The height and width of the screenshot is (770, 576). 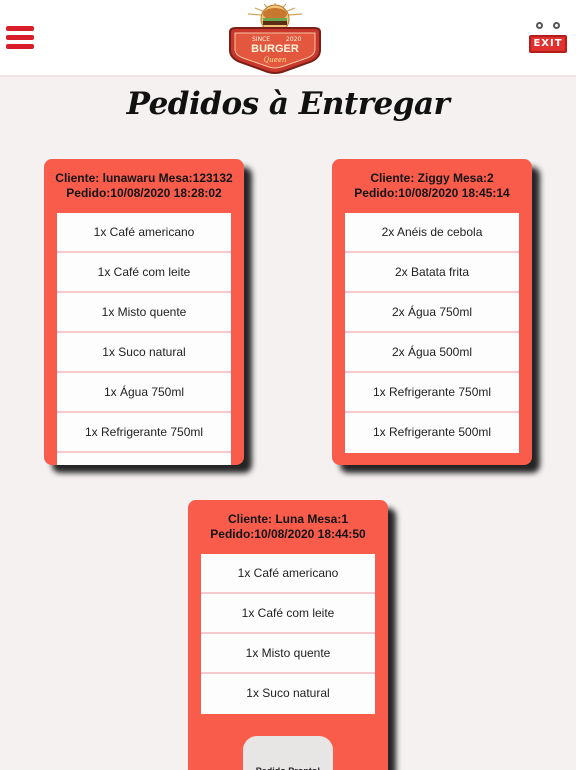 I want to click on hamburger-menu-icon, so click(x=20, y=39).